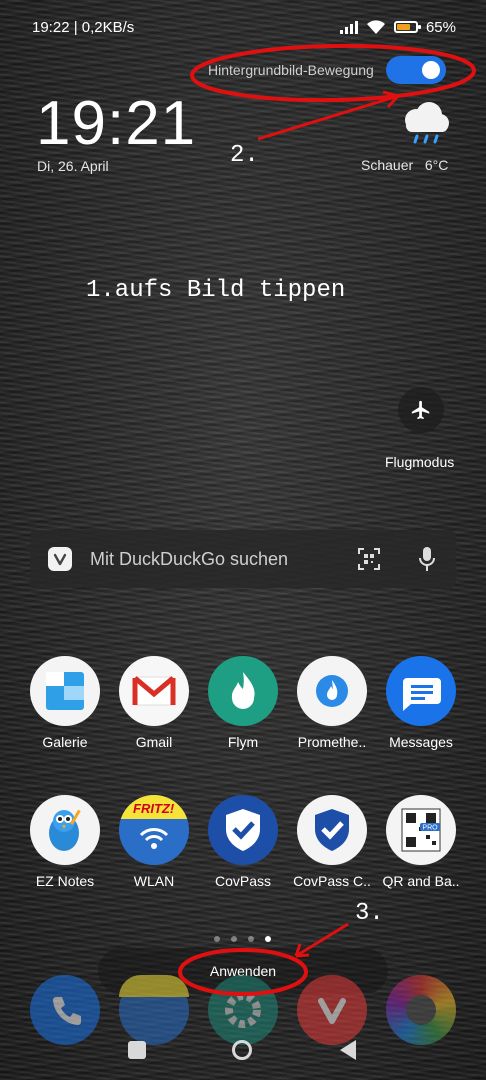 This screenshot has width=486, height=1080. What do you see at coordinates (369, 913) in the screenshot?
I see `annotation-step-3: 3.` at bounding box center [369, 913].